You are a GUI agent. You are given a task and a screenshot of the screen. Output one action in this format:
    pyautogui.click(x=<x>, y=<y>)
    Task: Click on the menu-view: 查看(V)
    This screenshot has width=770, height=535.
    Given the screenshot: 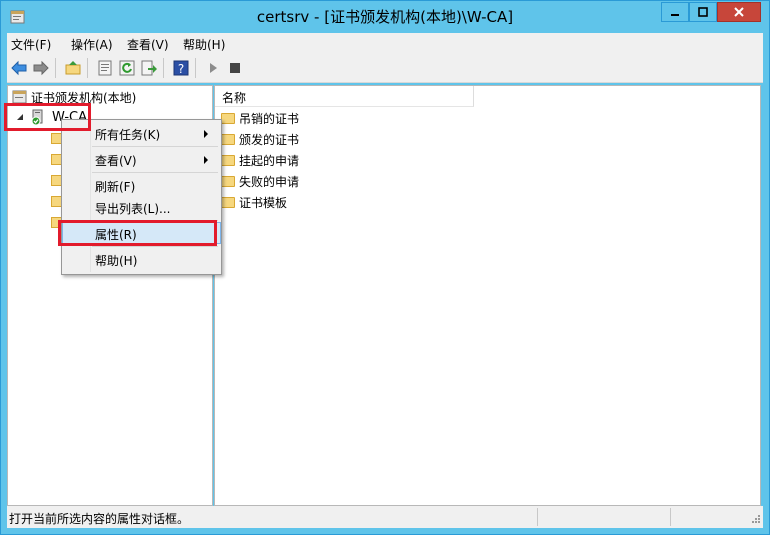 What is the action you would take?
    pyautogui.click(x=148, y=44)
    